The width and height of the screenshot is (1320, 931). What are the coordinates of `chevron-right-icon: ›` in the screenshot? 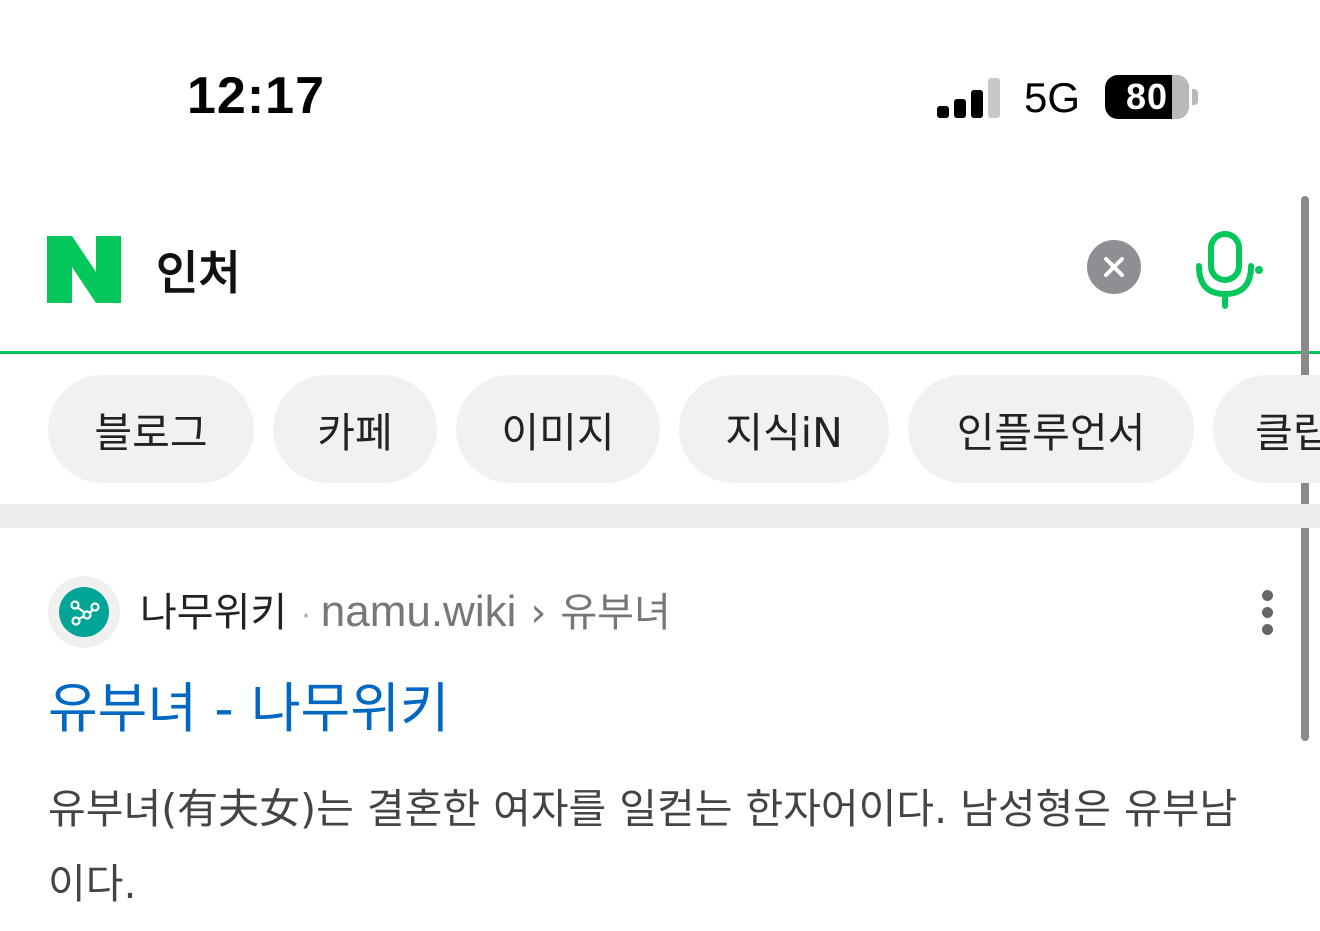 It's located at (538, 613).